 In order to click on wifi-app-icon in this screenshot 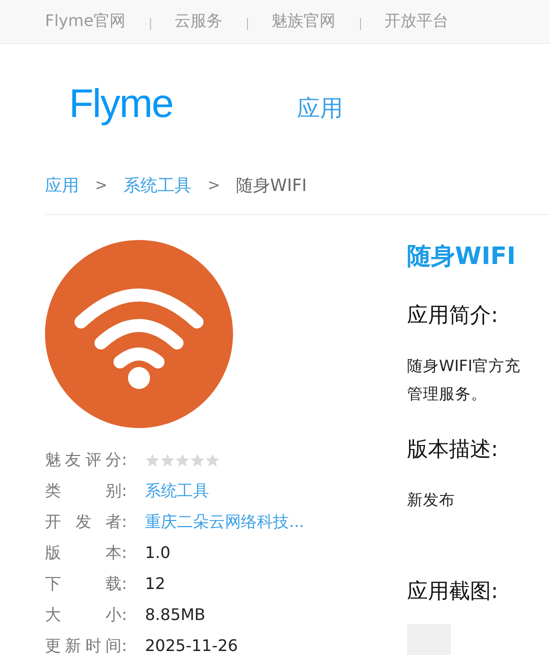, I will do `click(139, 334)`.